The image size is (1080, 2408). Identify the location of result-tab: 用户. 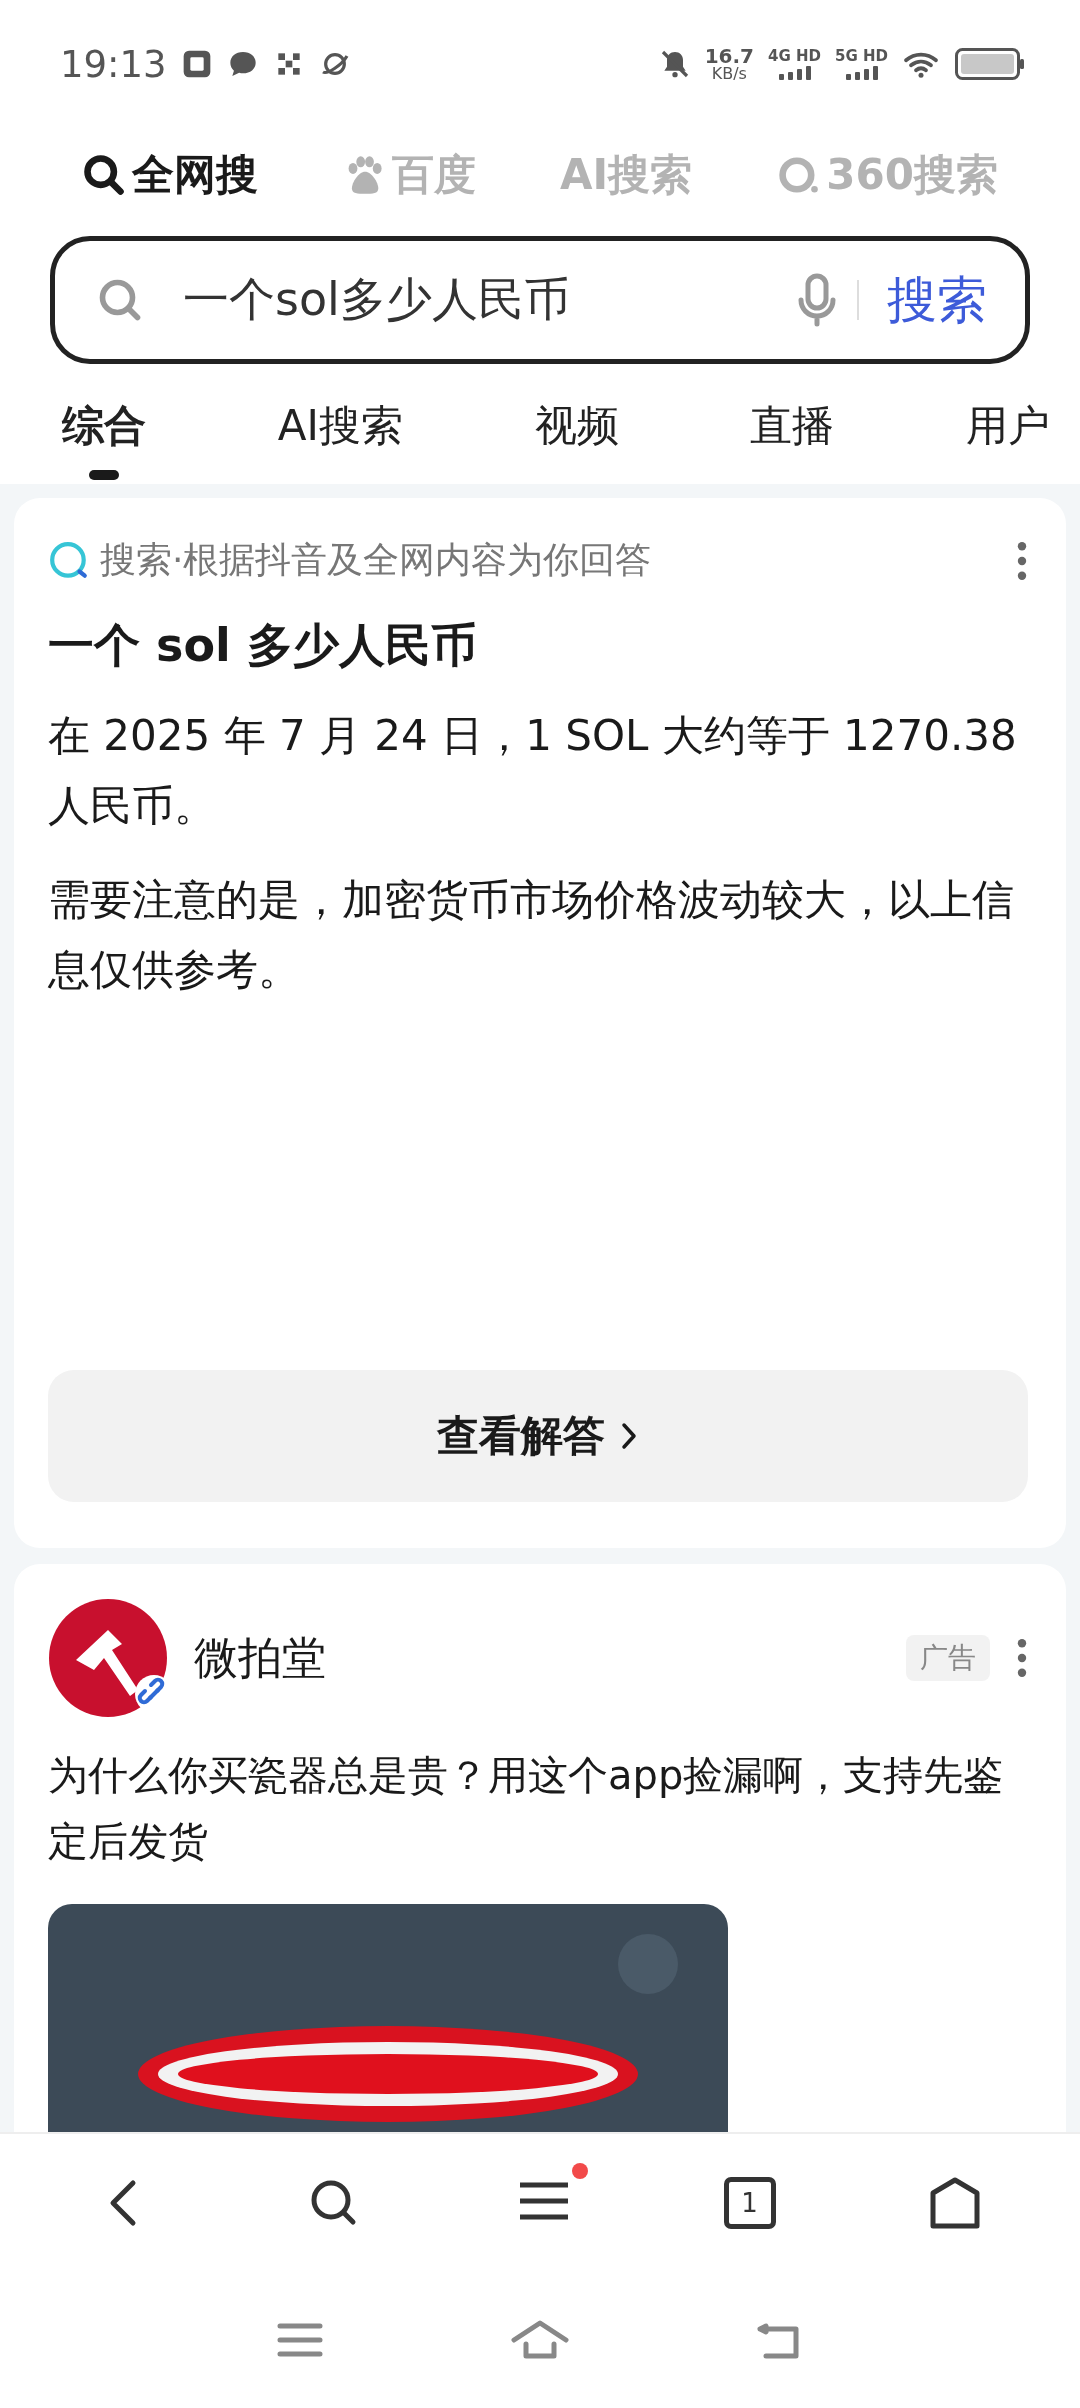
(1008, 434).